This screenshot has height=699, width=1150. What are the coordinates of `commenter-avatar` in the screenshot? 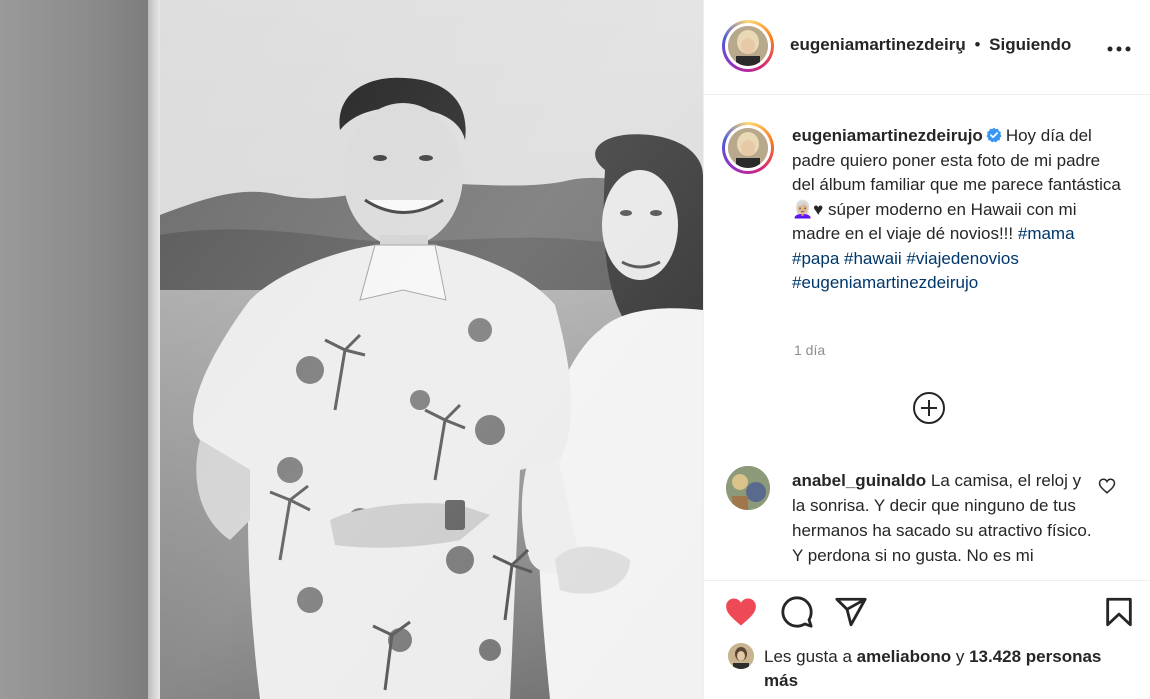 It's located at (748, 488).